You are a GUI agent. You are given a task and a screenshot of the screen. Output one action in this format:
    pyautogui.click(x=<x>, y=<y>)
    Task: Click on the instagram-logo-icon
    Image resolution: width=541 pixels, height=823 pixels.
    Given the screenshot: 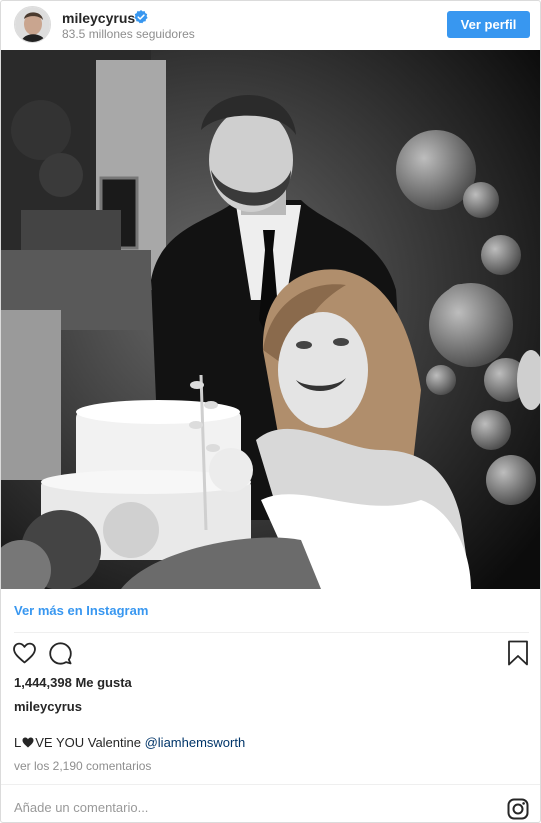 What is the action you would take?
    pyautogui.click(x=518, y=809)
    